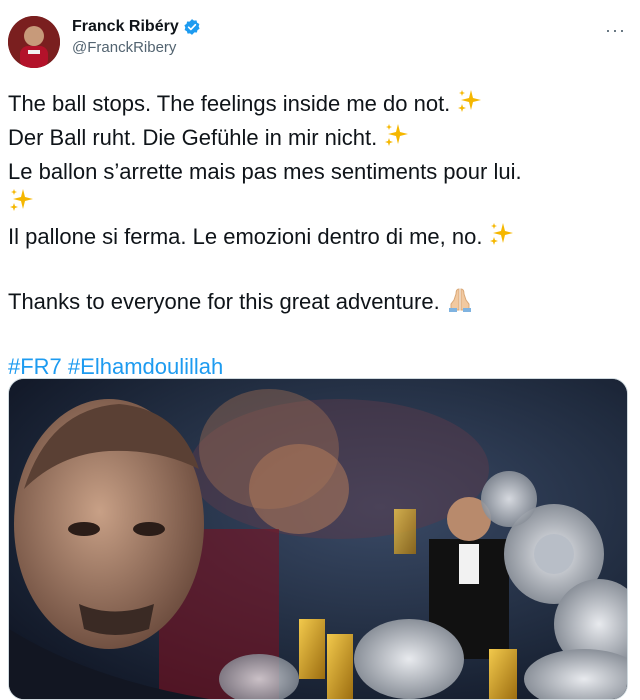  What do you see at coordinates (320, 42) in the screenshot?
I see `tweet-header: Franck Ribéry @FranckRibery ···` at bounding box center [320, 42].